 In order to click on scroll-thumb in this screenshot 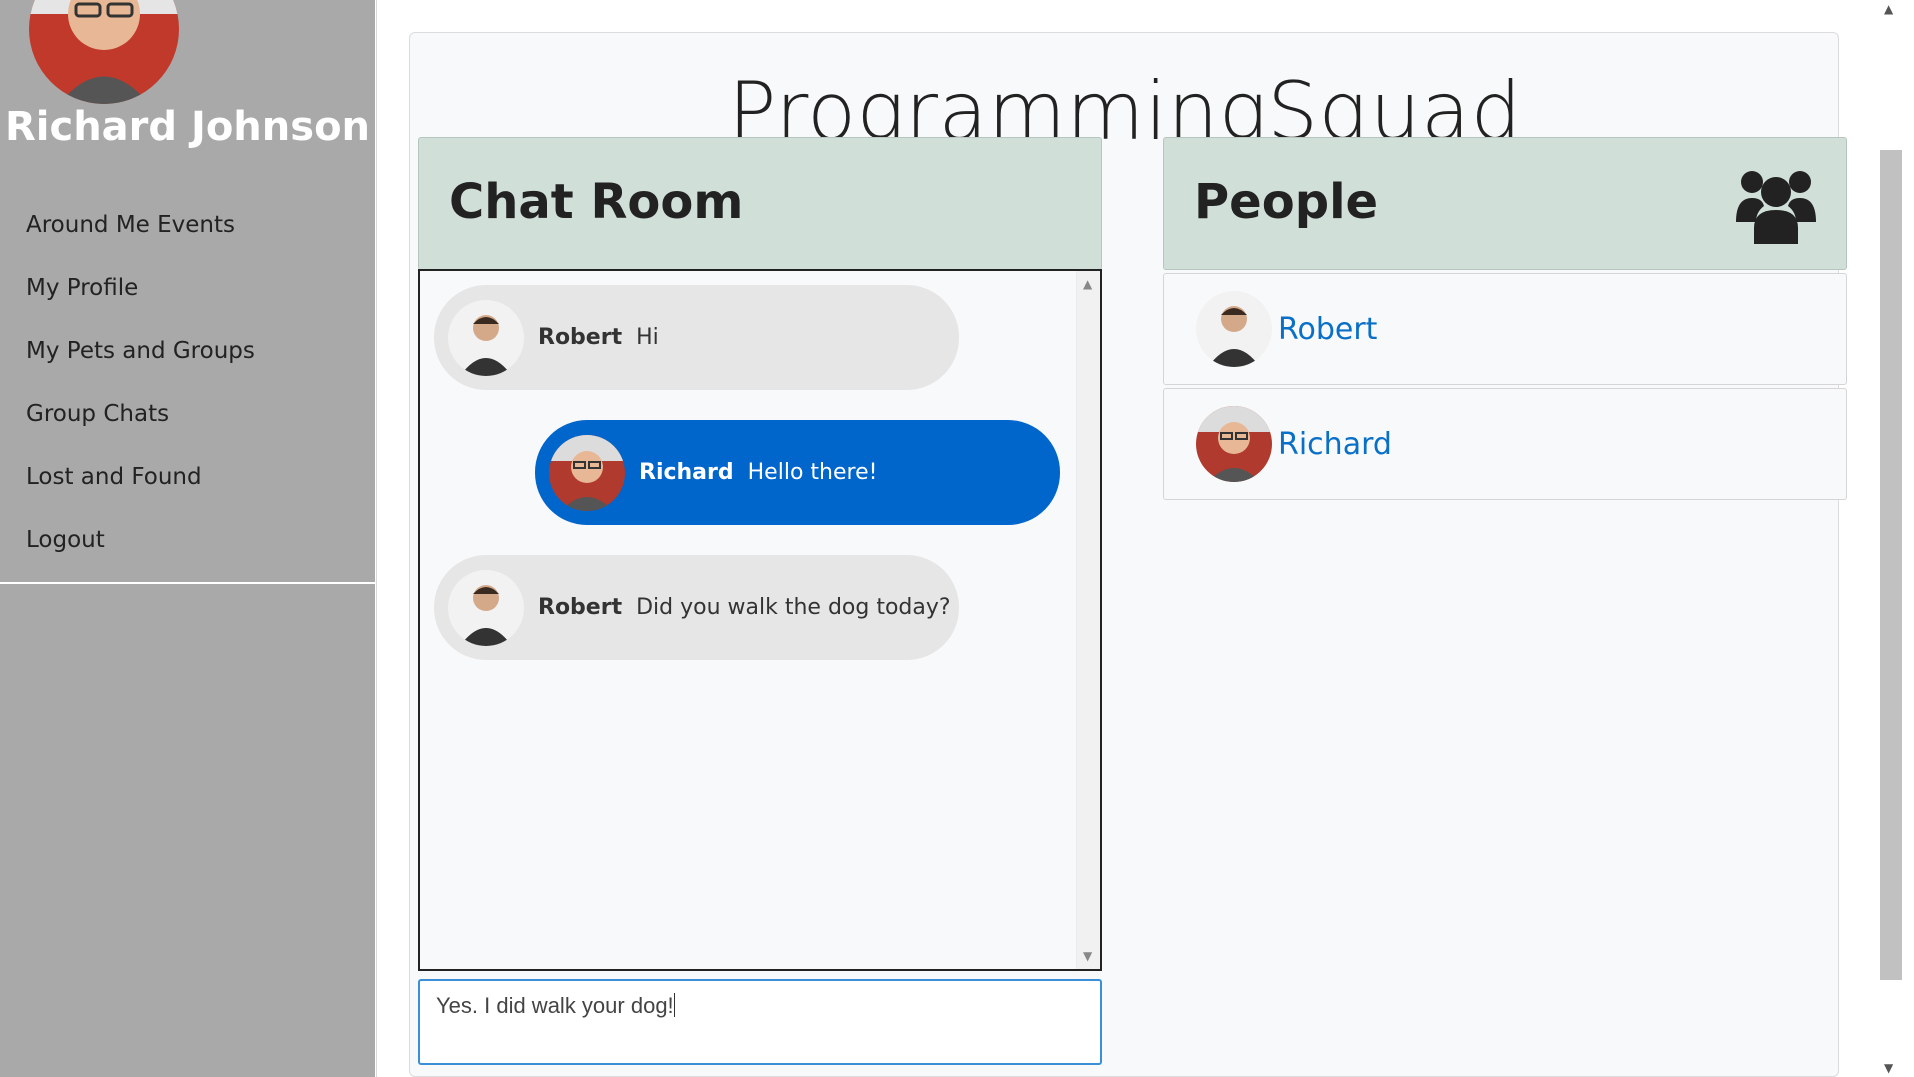, I will do `click(1891, 565)`.